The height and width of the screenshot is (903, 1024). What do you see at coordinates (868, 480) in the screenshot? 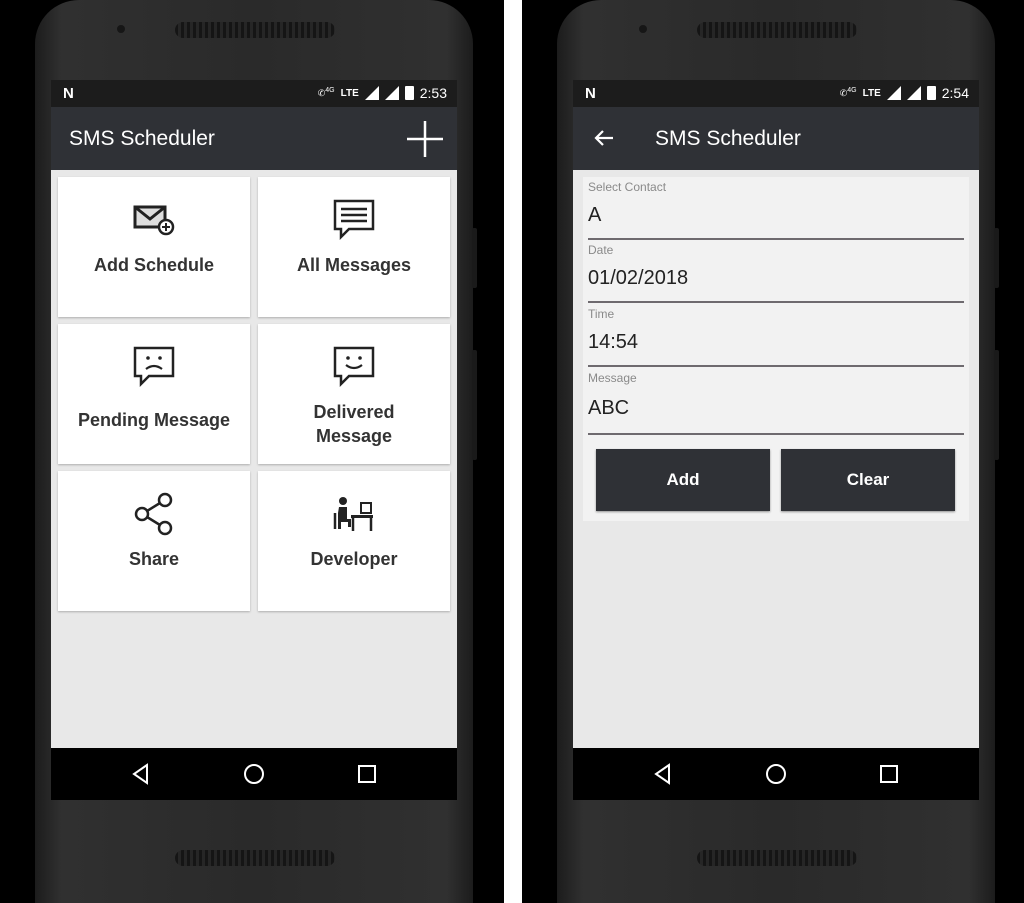
I see `clear-button: Clear` at bounding box center [868, 480].